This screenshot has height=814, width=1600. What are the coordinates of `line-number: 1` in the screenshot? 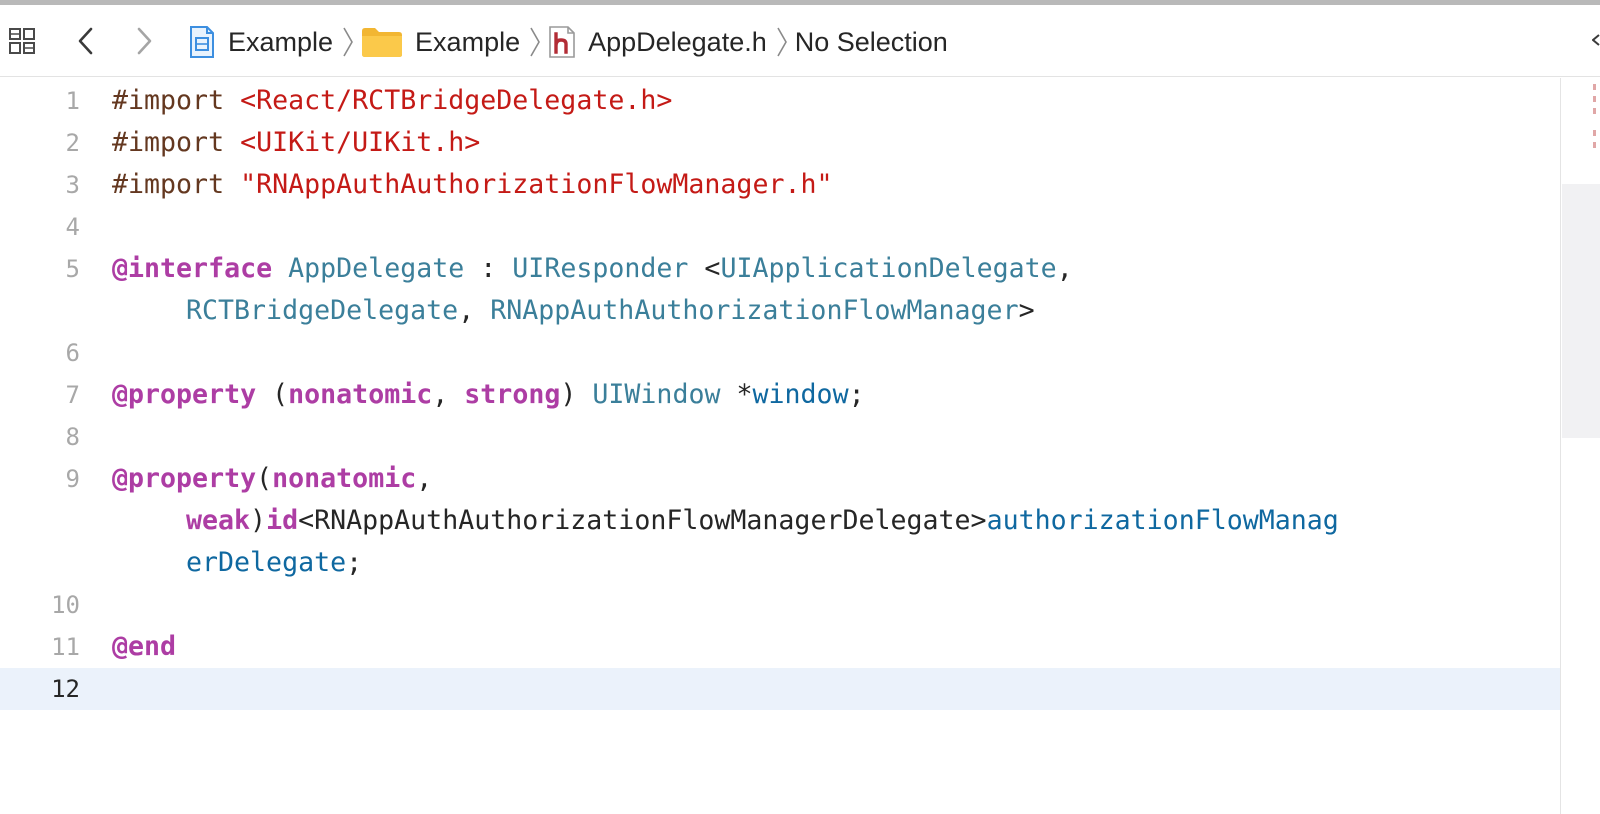 It's located at (72, 101).